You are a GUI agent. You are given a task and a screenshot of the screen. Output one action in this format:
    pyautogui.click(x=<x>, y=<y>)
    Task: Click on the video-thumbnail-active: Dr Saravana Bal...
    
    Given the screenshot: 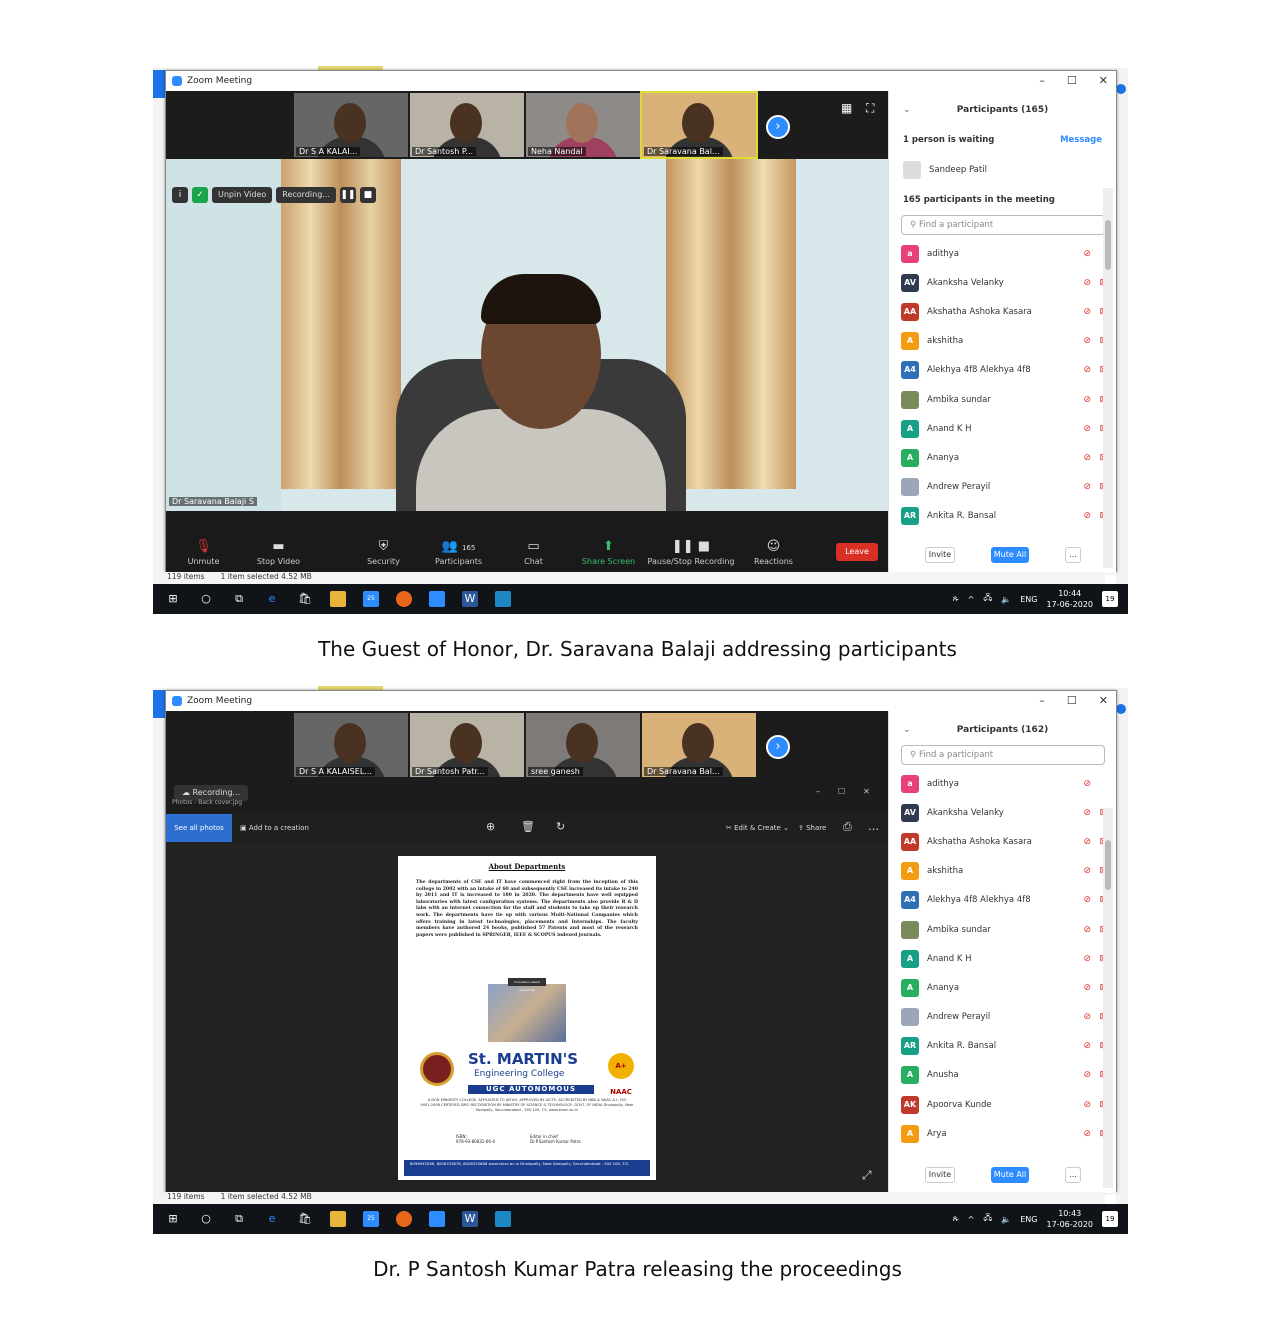 What is the action you would take?
    pyautogui.click(x=699, y=125)
    